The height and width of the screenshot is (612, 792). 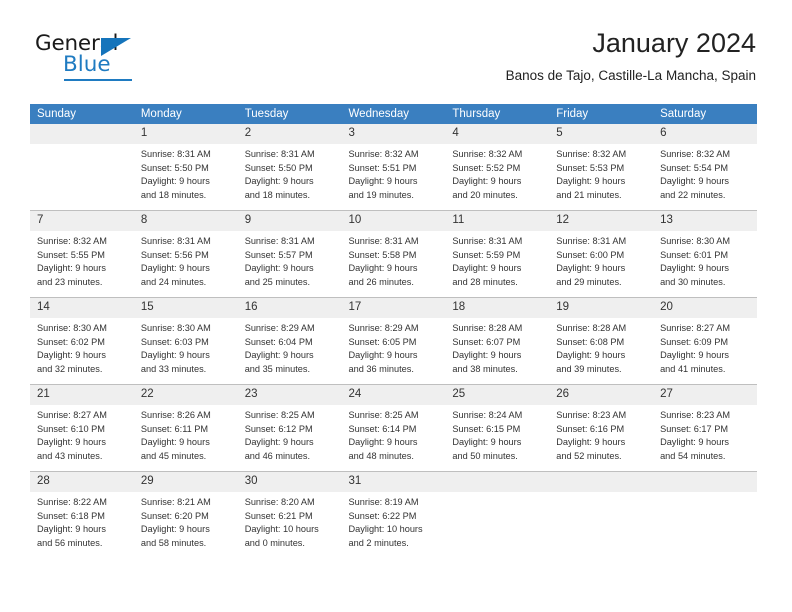 What do you see at coordinates (393, 221) in the screenshot?
I see `day-number: 10` at bounding box center [393, 221].